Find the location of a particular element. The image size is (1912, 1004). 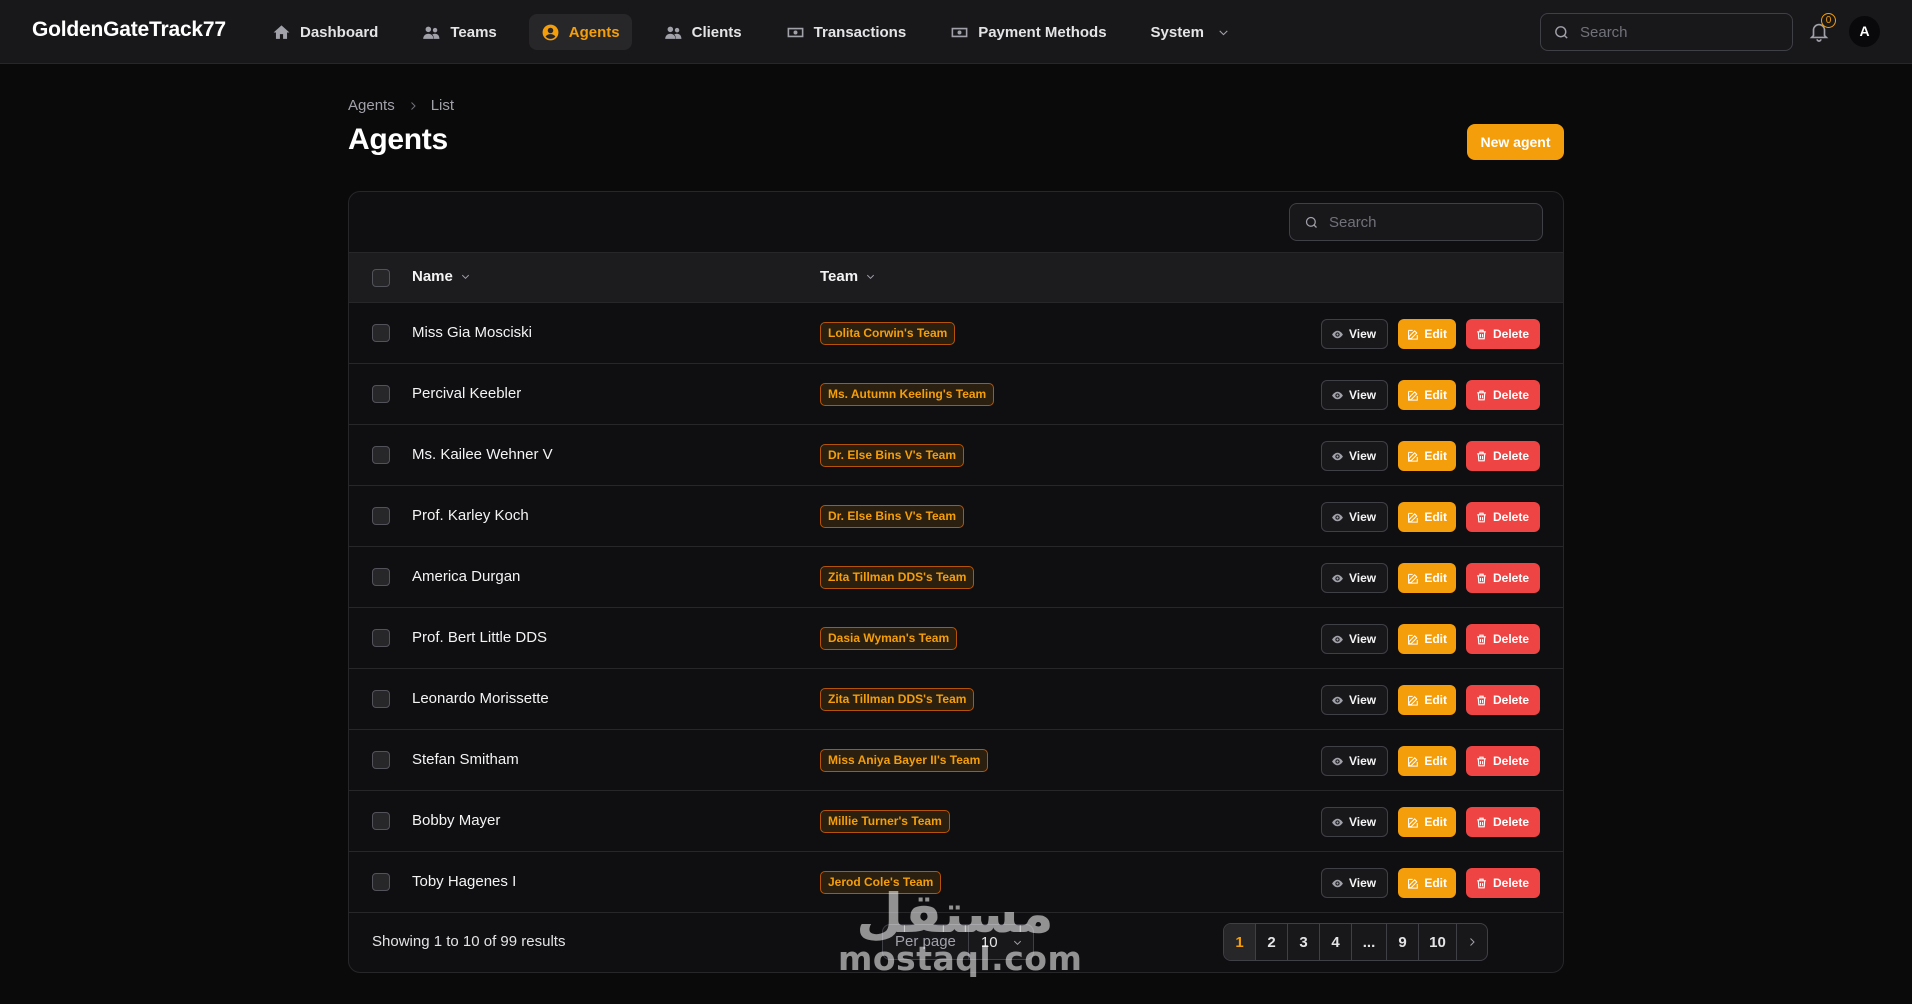

banknote-icon is located at coordinates (959, 32).